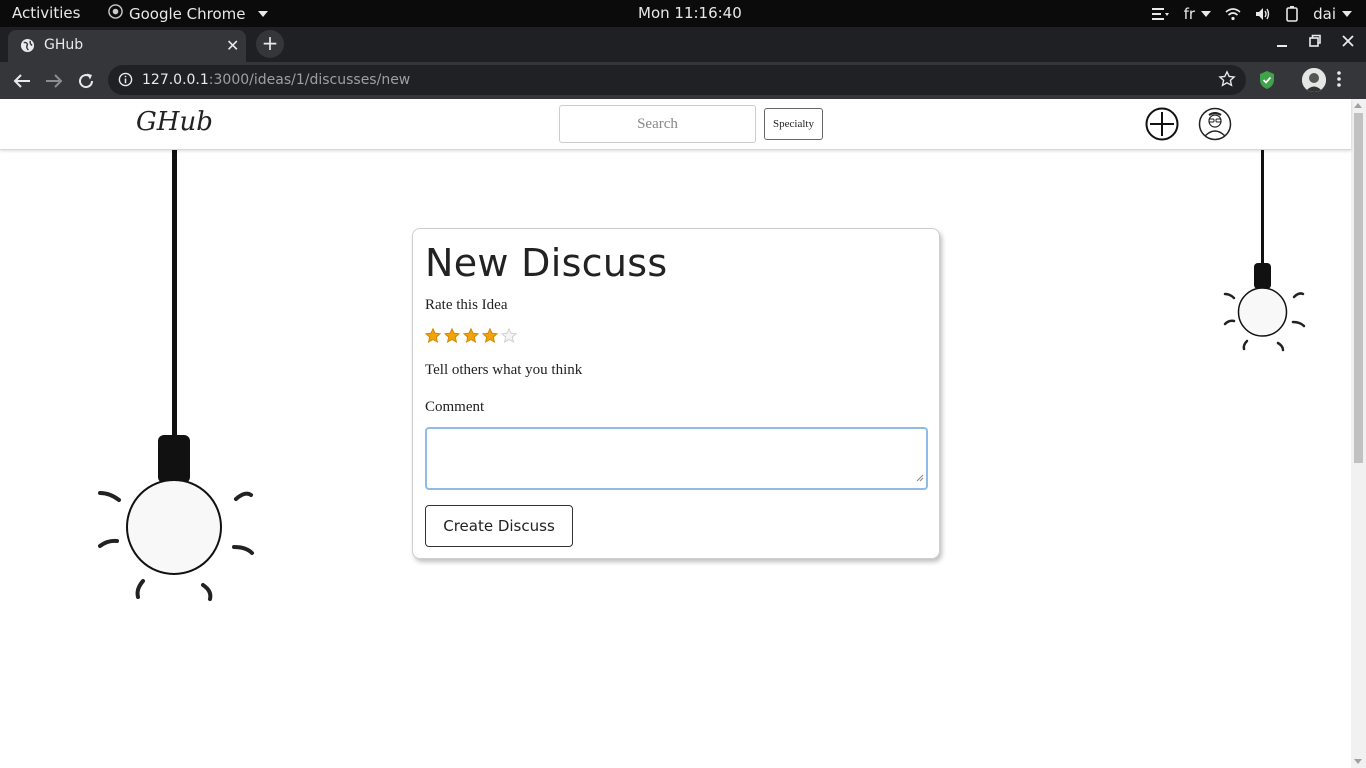 This screenshot has width=1366, height=768. What do you see at coordinates (115, 13) in the screenshot?
I see `chrome-icon` at bounding box center [115, 13].